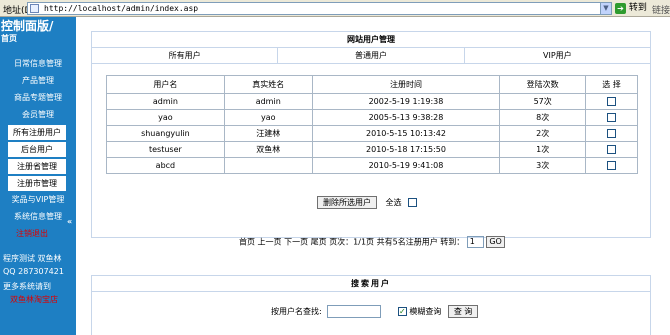  Describe the element at coordinates (38, 64) in the screenshot. I see `sidebar-item-daily-info: 日常信息管理` at that location.